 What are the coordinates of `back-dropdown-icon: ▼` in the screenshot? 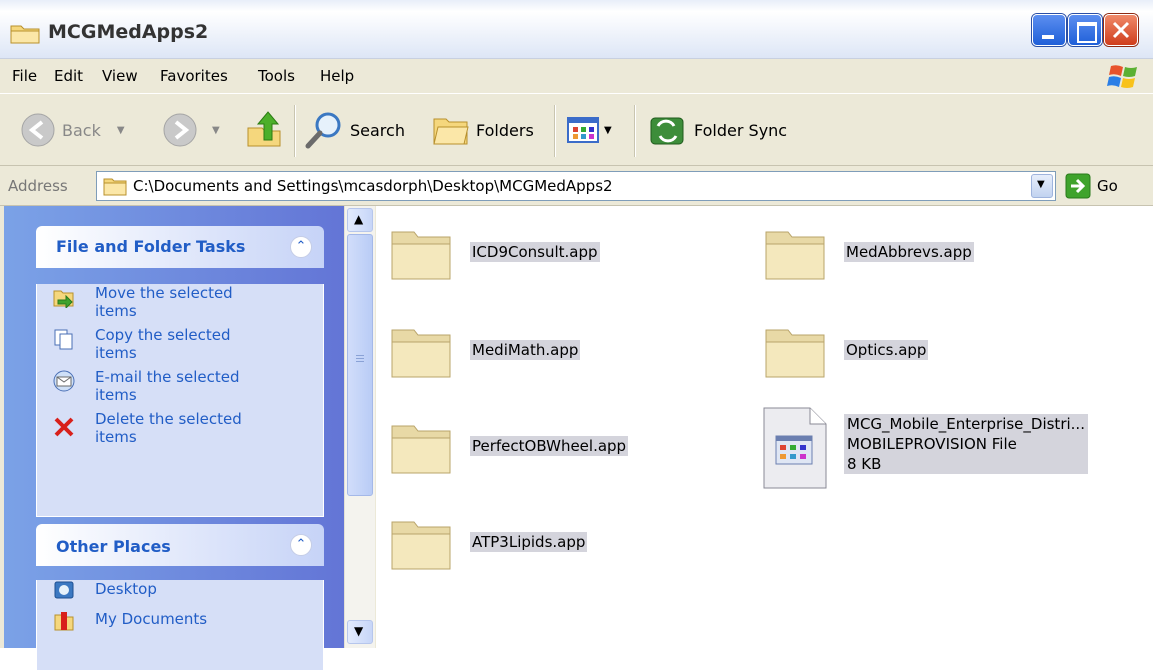 It's located at (121, 130).